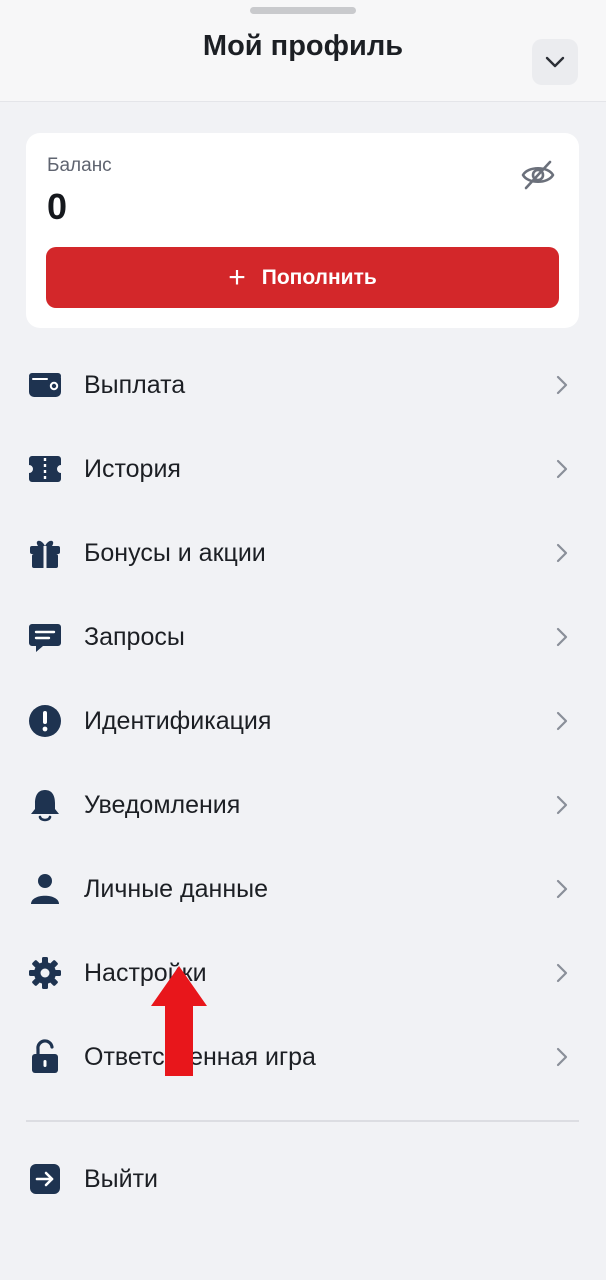 This screenshot has width=606, height=1280. Describe the element at coordinates (45, 889) in the screenshot. I see `user-icon` at that location.